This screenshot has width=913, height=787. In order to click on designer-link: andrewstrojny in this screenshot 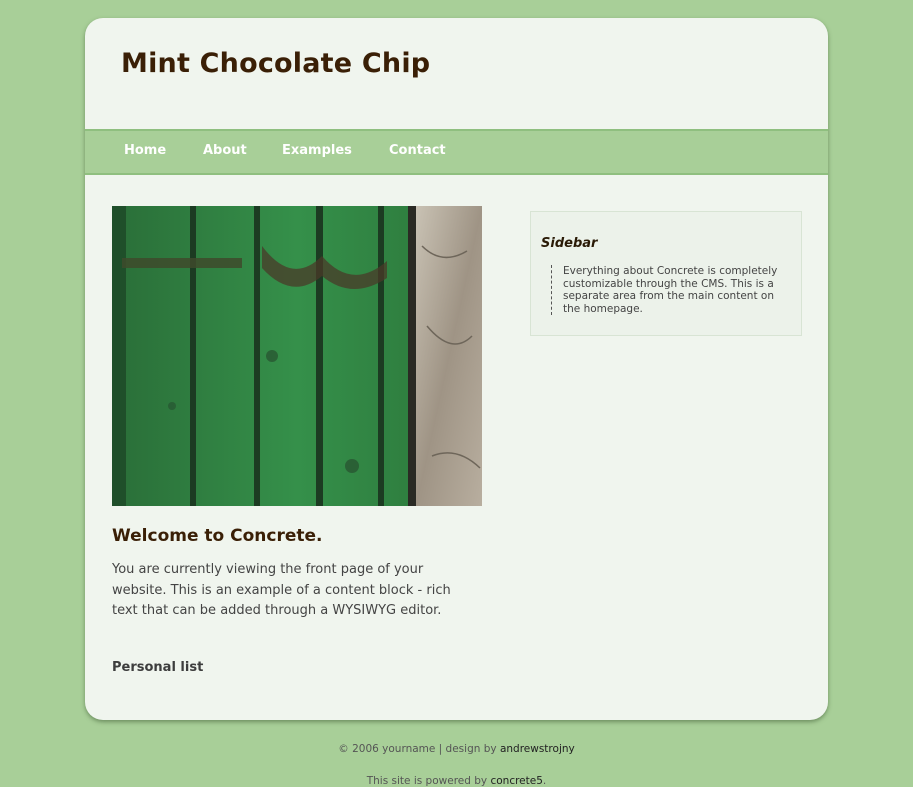, I will do `click(537, 749)`.